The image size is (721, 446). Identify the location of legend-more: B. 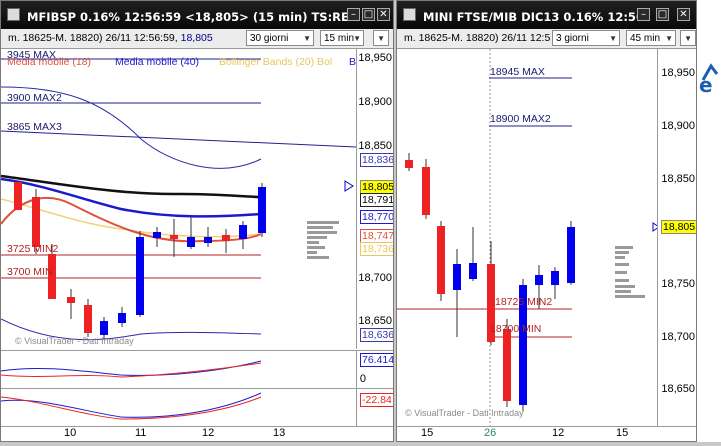
(353, 62).